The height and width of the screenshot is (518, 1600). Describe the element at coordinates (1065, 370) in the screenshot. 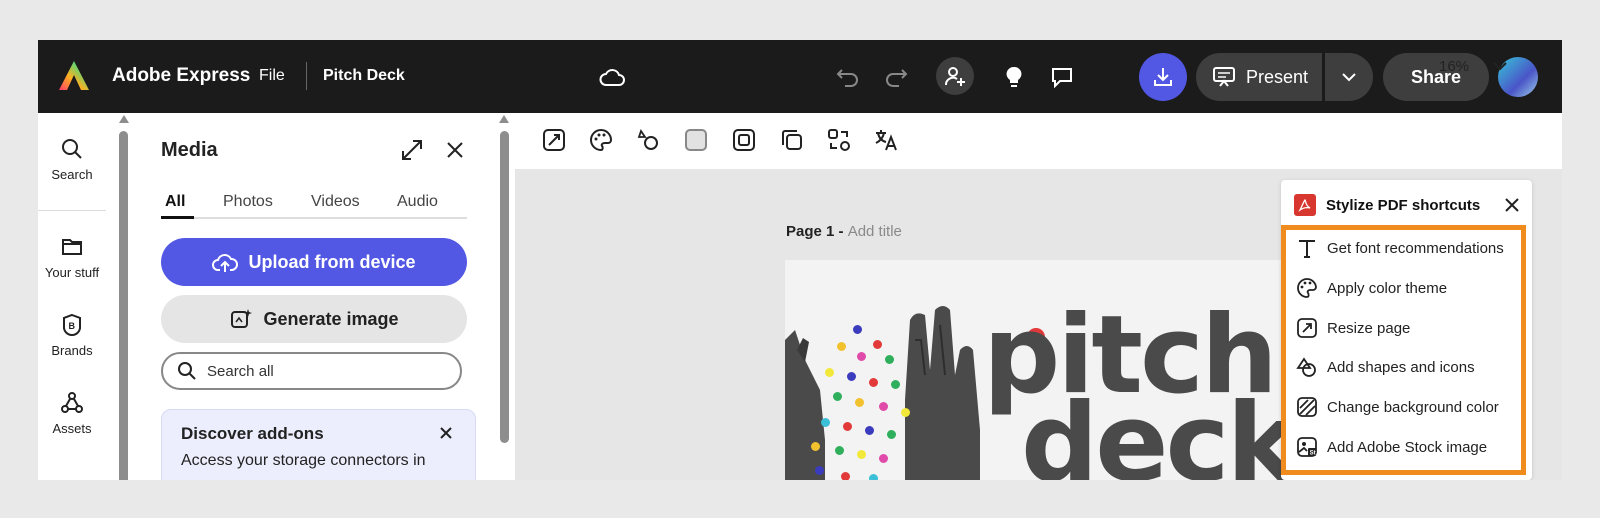

I see `canvas-page: pitch deck.` at that location.